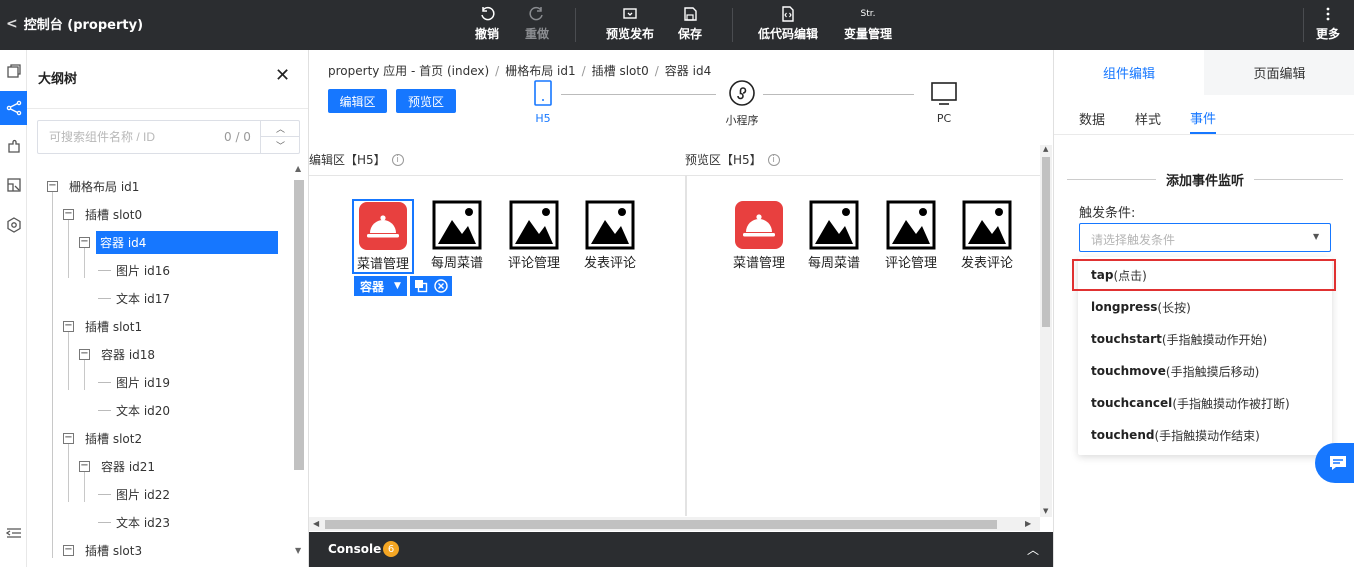 The image size is (1354, 567). What do you see at coordinates (1092, 118) in the screenshot?
I see `subtab-data: 数据` at bounding box center [1092, 118].